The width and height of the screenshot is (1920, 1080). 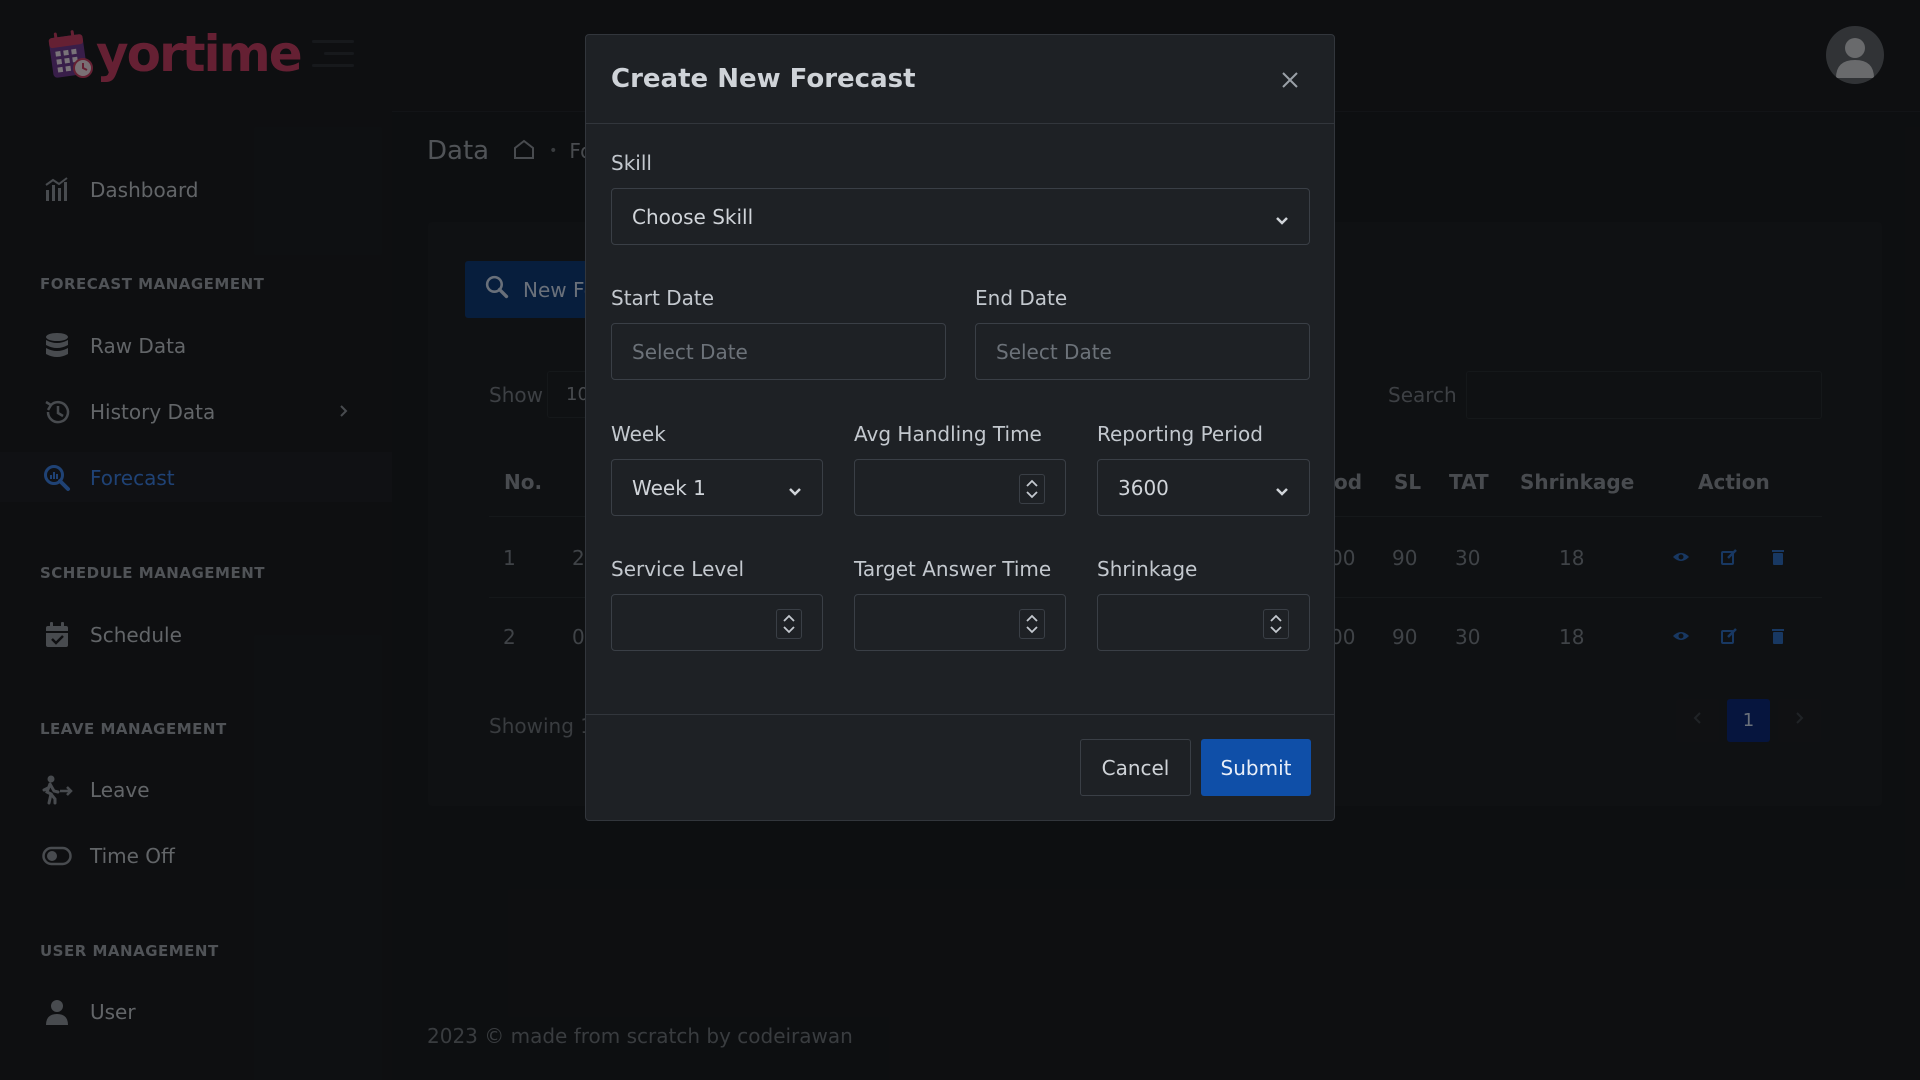 I want to click on reporting-period-value: 3600, so click(x=1143, y=488).